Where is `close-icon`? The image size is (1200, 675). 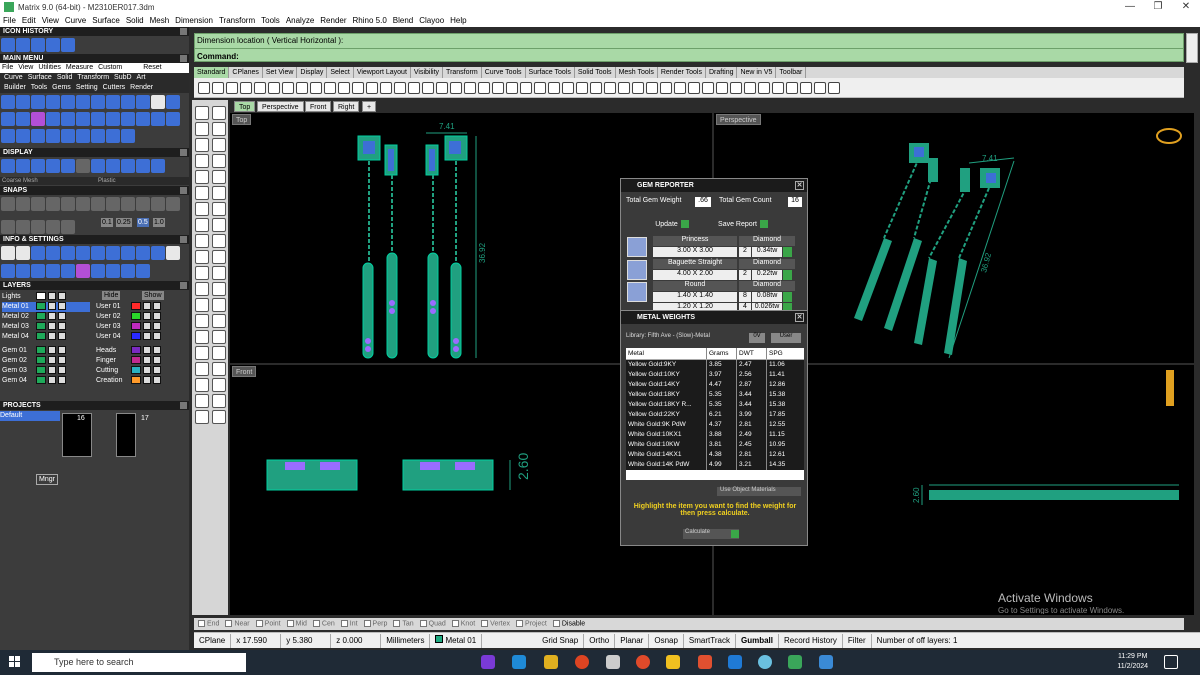 close-icon is located at coordinates (183, 285).